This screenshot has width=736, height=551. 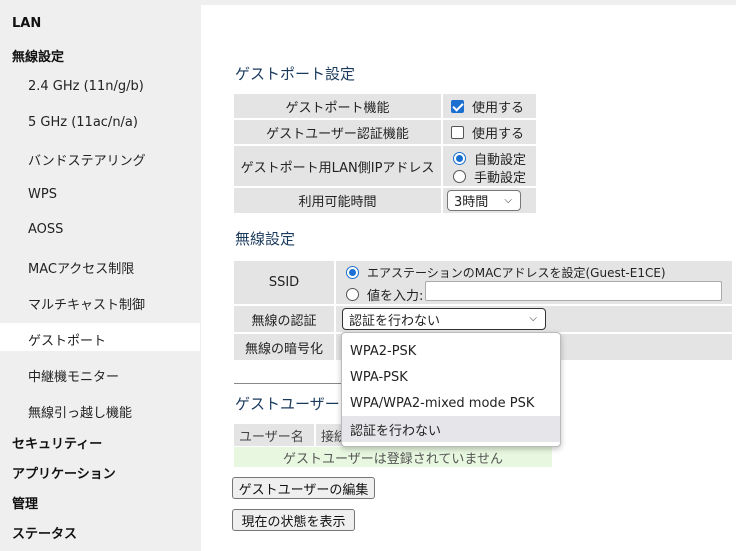 I want to click on nav-multicast: マルチキャスト制御, so click(x=86, y=303).